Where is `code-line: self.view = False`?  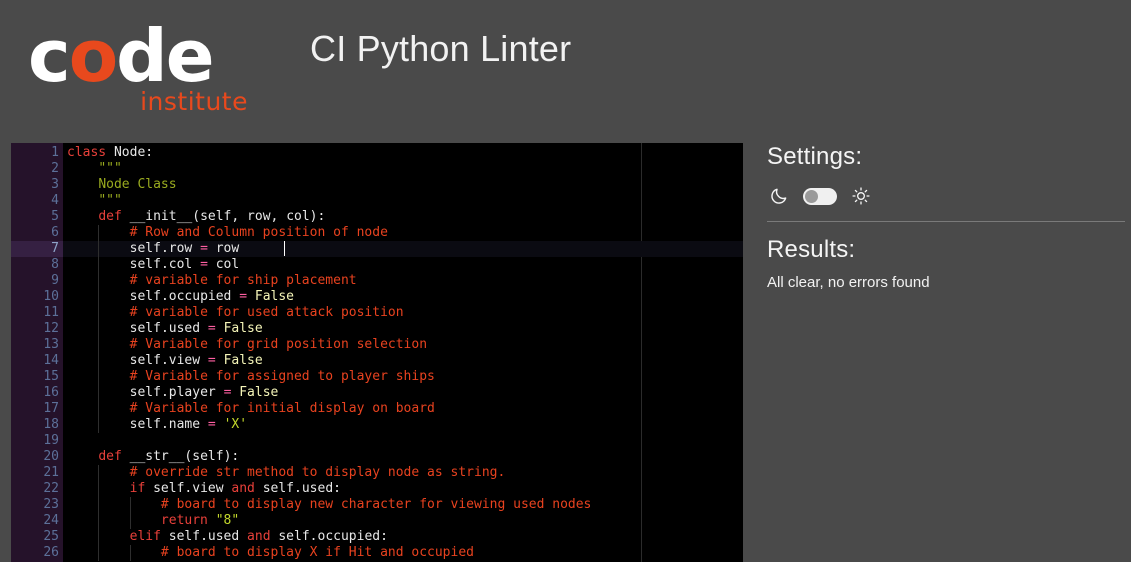
code-line: self.view = False is located at coordinates (403, 361).